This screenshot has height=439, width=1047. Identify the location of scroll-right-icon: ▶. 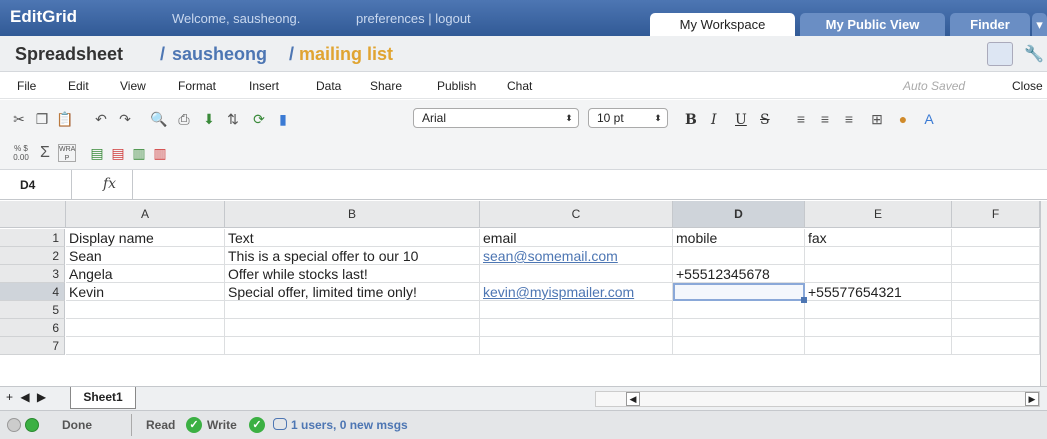
(1032, 399).